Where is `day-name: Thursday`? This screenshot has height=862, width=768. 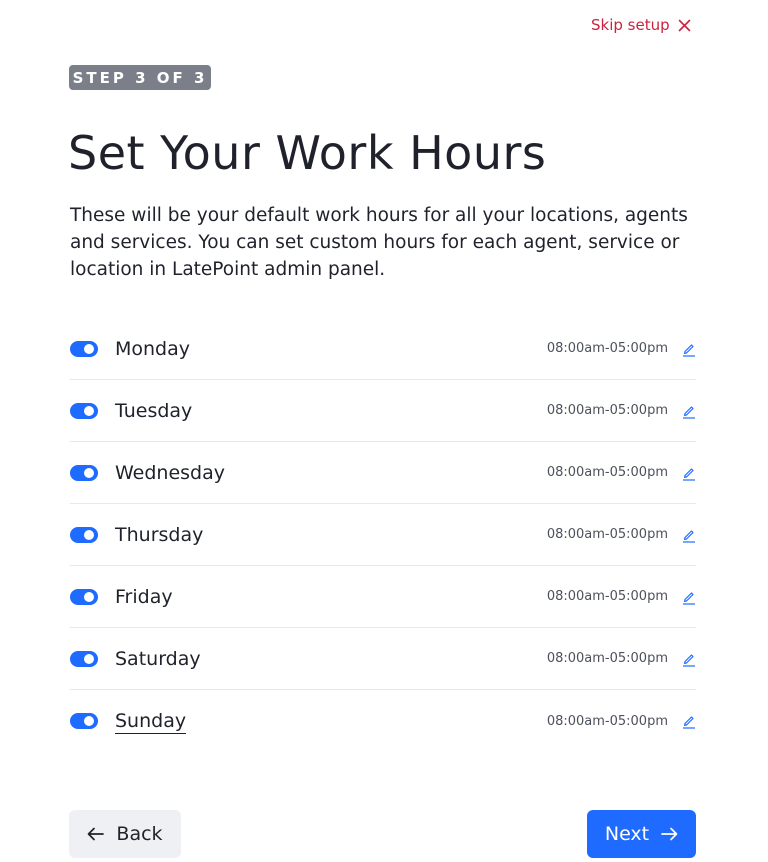 day-name: Thursday is located at coordinates (159, 534).